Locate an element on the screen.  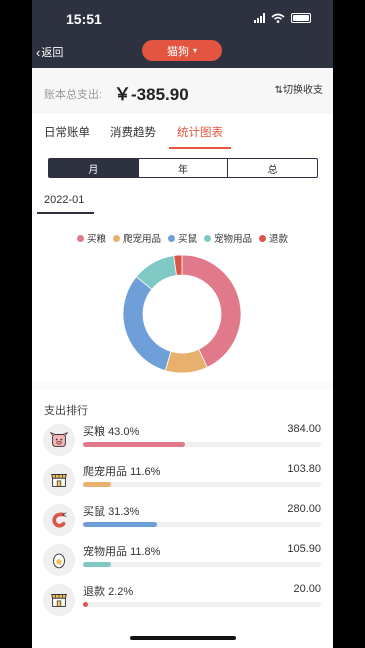
category-percent: 11.8% is located at coordinates (145, 552).